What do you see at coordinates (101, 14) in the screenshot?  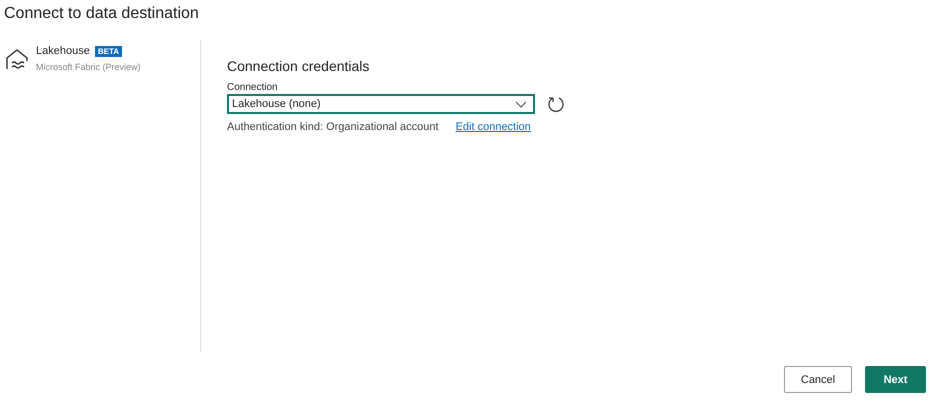 I see `window-title: Connect to data destination` at bounding box center [101, 14].